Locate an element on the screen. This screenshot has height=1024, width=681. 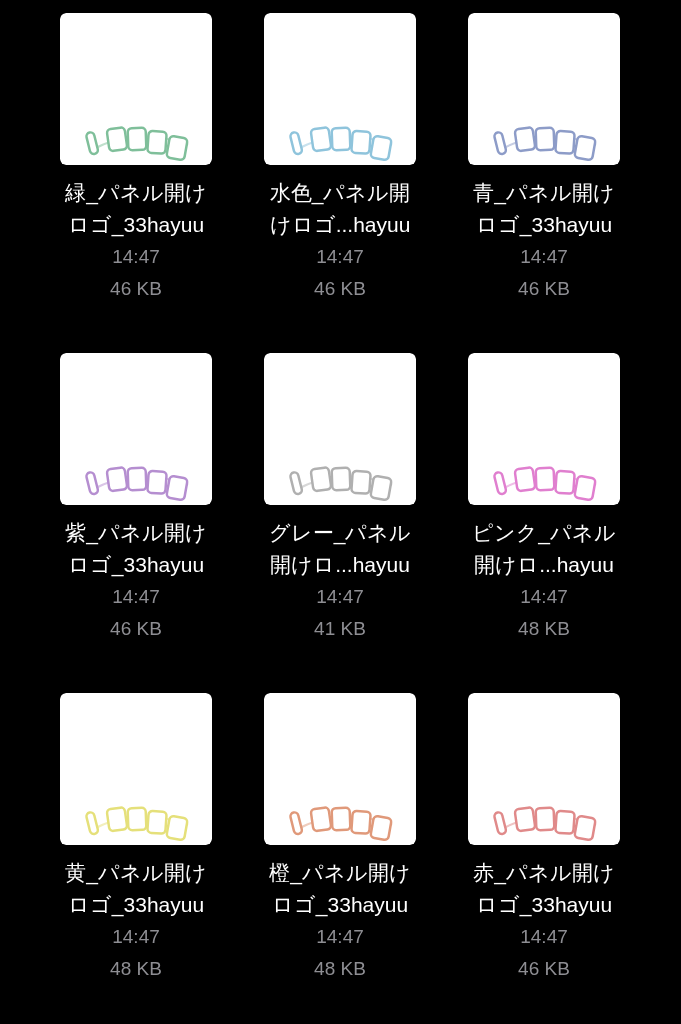
file-name: 橙_パネル開け ロゴ_33hayuu is located at coordinates (340, 889).